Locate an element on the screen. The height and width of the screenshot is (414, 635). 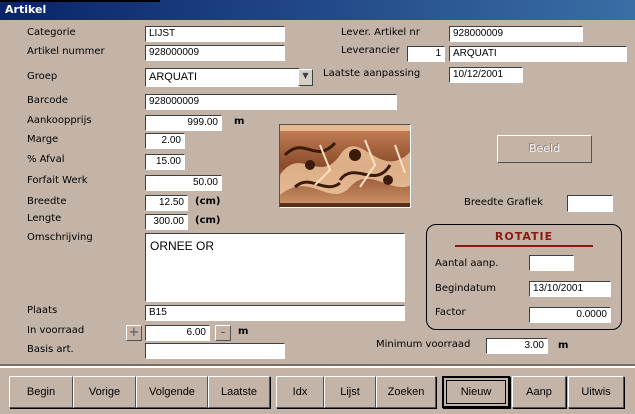
in-voorraad-field: 6.00 is located at coordinates (177, 333).